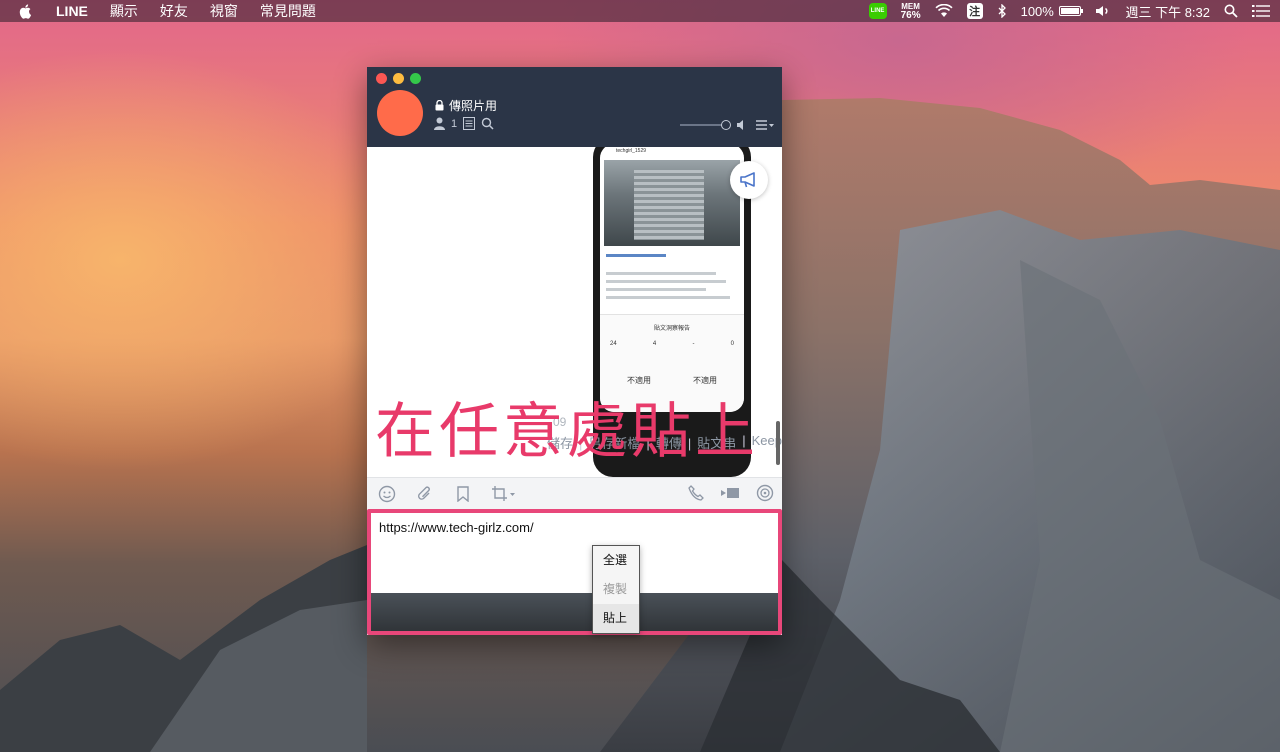 The width and height of the screenshot is (1280, 752). I want to click on menu-friends: 好友, so click(174, 11).